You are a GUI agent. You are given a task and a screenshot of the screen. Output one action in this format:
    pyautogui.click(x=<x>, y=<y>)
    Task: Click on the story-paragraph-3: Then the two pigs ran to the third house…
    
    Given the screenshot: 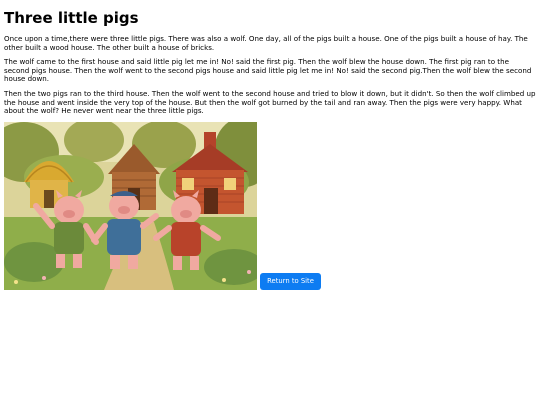 What is the action you would take?
    pyautogui.click(x=270, y=102)
    